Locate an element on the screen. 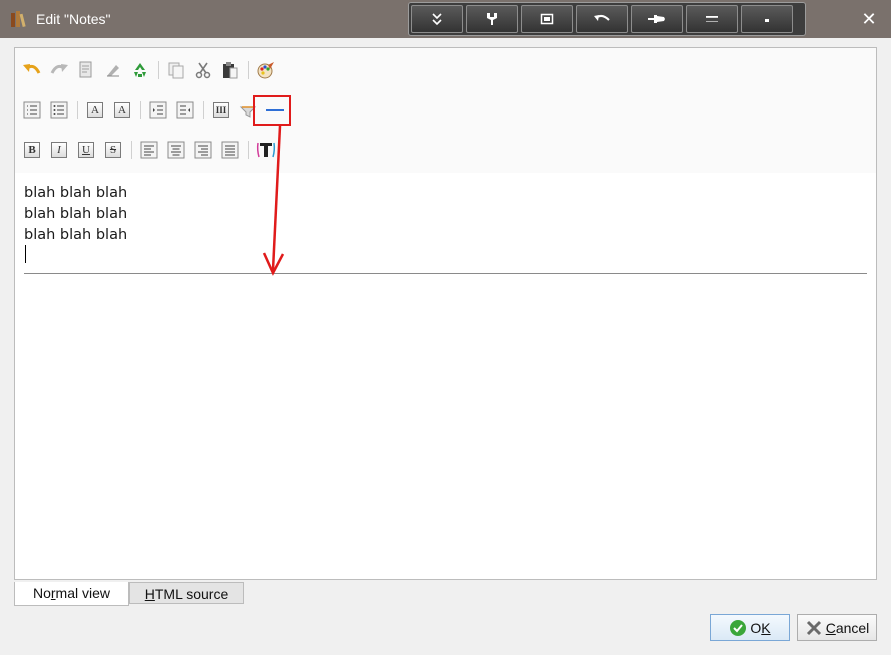  subscript-icon: A is located at coordinates (122, 110).